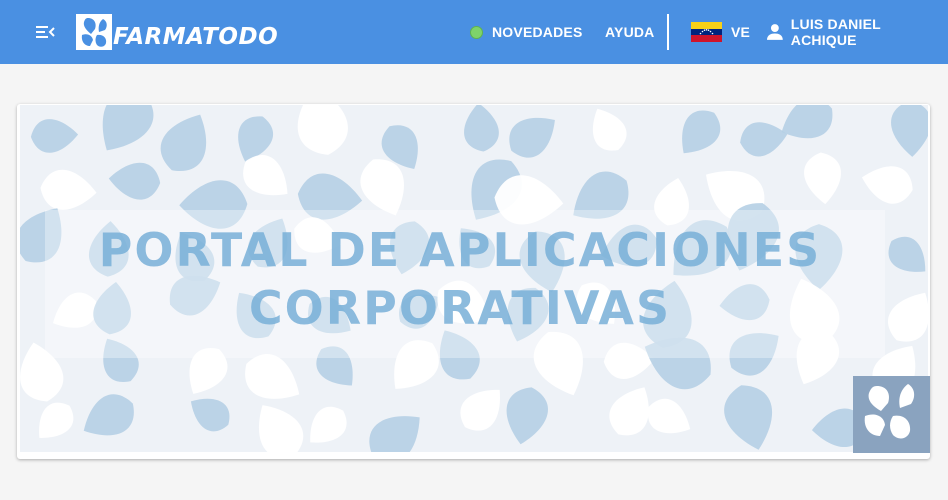 The height and width of the screenshot is (500, 948). What do you see at coordinates (774, 32) in the screenshot?
I see `user-icon` at bounding box center [774, 32].